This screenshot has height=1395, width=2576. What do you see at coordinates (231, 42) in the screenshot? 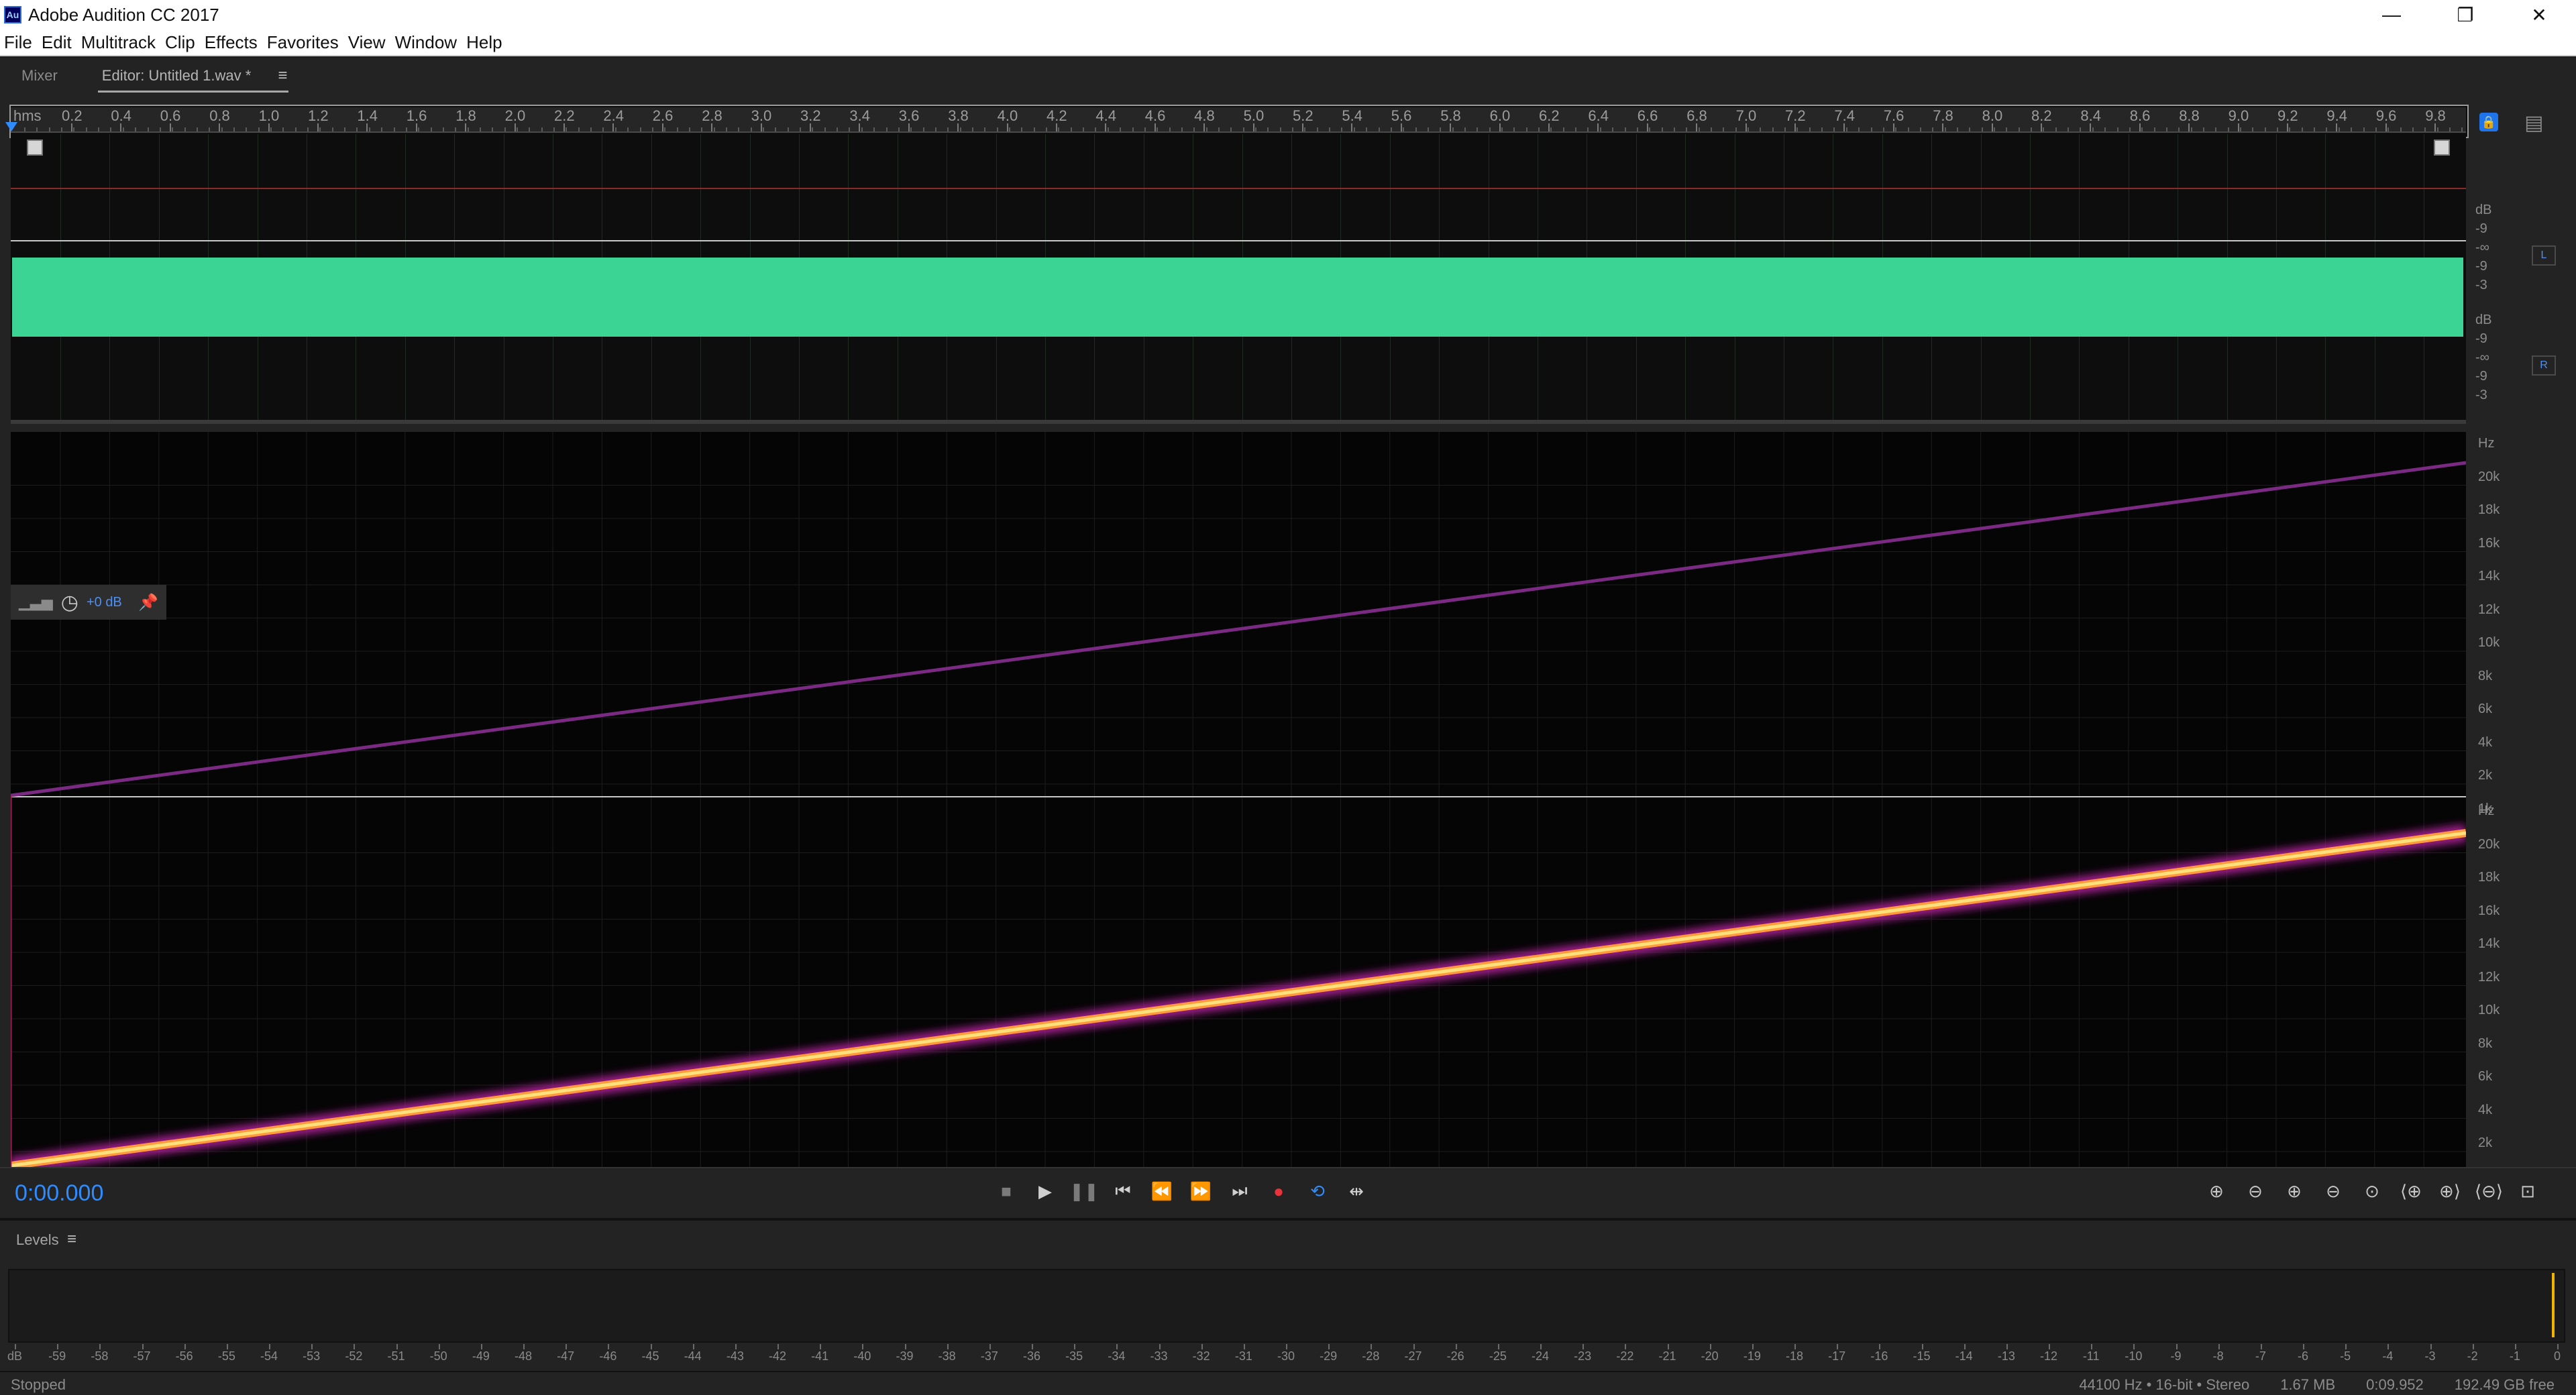
I see `menu-effects: Effects` at bounding box center [231, 42].